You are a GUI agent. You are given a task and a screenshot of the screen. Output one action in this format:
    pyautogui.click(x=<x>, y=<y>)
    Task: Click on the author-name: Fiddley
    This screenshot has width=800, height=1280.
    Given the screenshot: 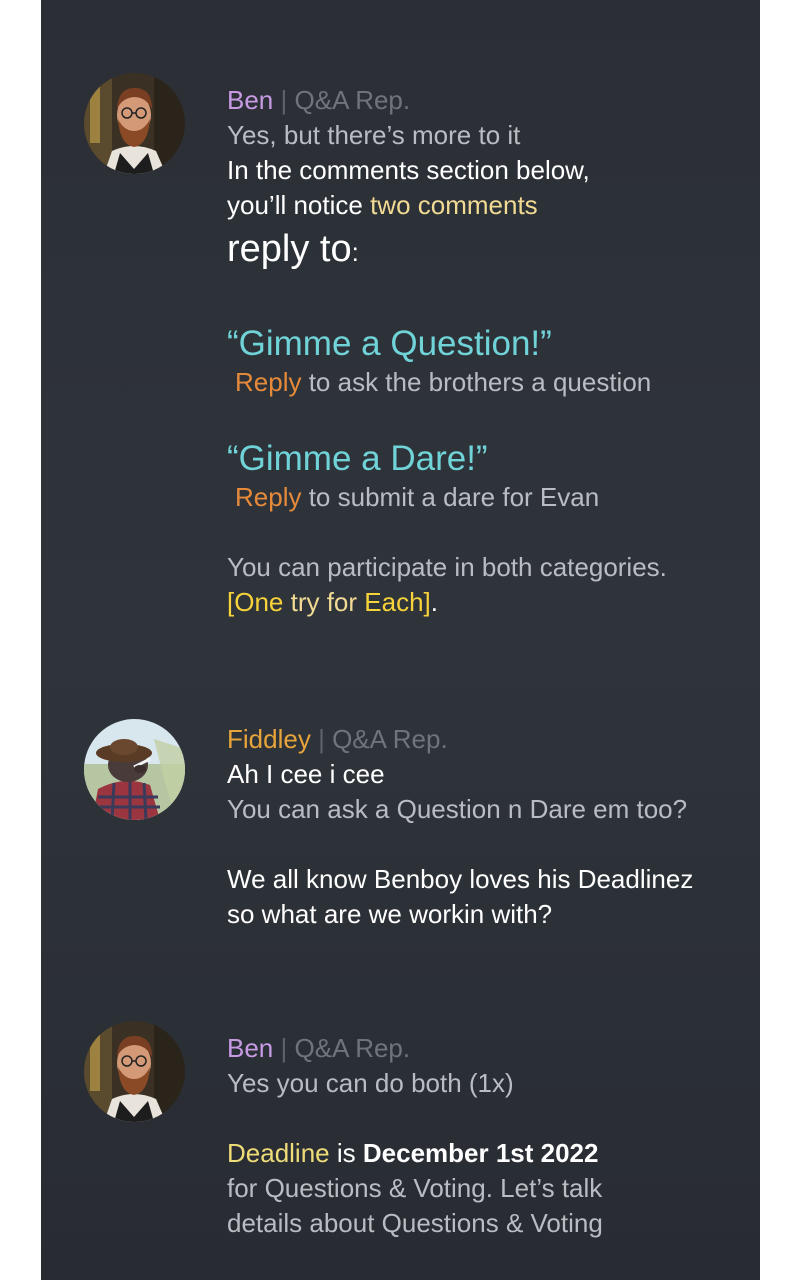 What is the action you would take?
    pyautogui.click(x=269, y=739)
    